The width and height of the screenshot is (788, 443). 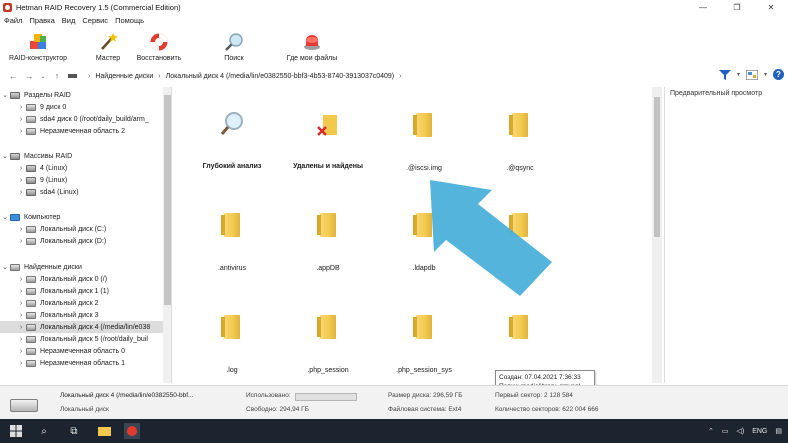 What do you see at coordinates (13, 76) in the screenshot?
I see `back-arrow-icon: ←` at bounding box center [13, 76].